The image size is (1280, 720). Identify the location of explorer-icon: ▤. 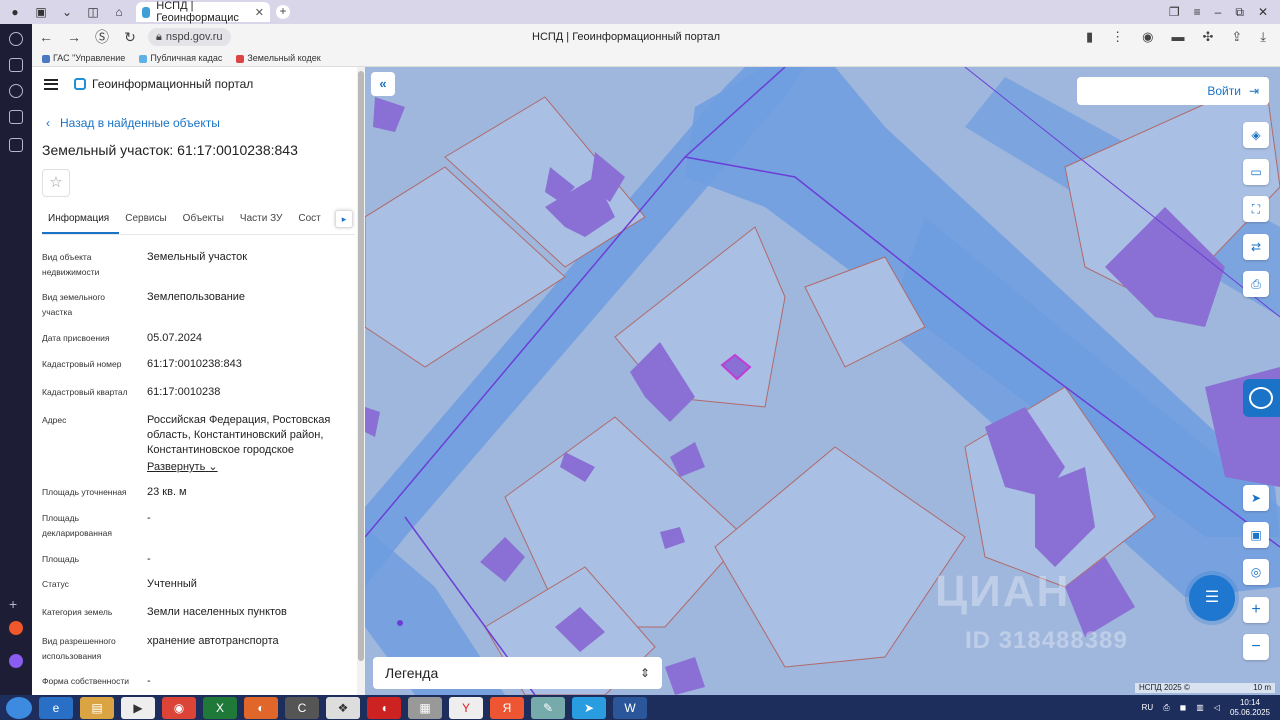
(97, 707).